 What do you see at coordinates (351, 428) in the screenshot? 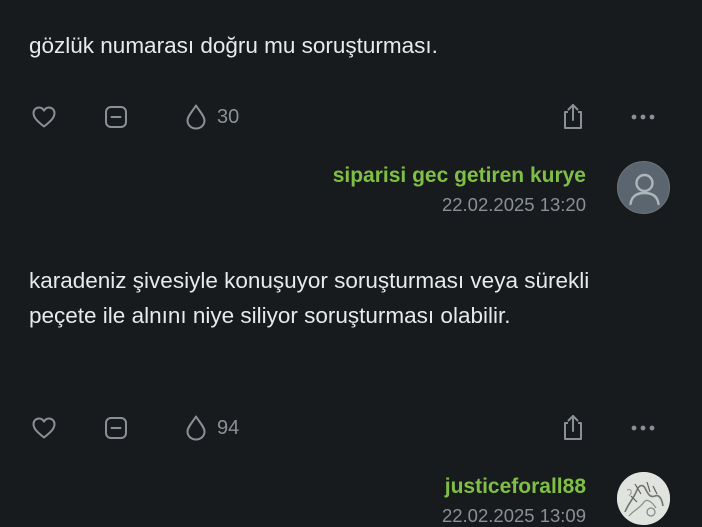
I see `entry-actions: 94` at bounding box center [351, 428].